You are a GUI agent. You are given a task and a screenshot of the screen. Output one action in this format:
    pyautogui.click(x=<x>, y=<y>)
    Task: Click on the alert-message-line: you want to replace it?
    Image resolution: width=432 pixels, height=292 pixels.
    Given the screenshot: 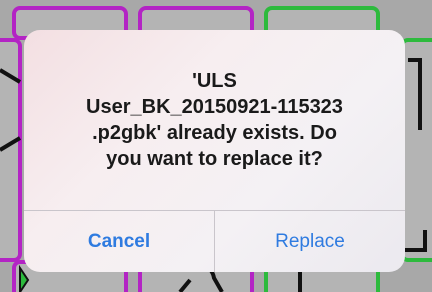 What is the action you would take?
    pyautogui.click(x=214, y=159)
    